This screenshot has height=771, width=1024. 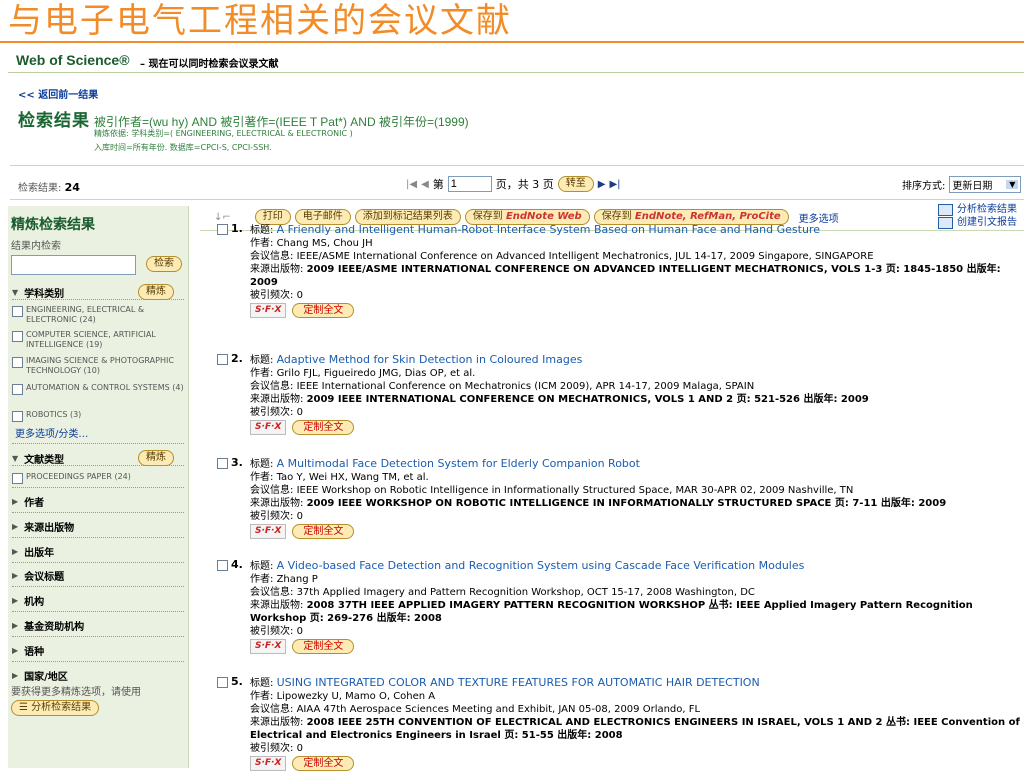 I want to click on record-index: 2., so click(x=237, y=358).